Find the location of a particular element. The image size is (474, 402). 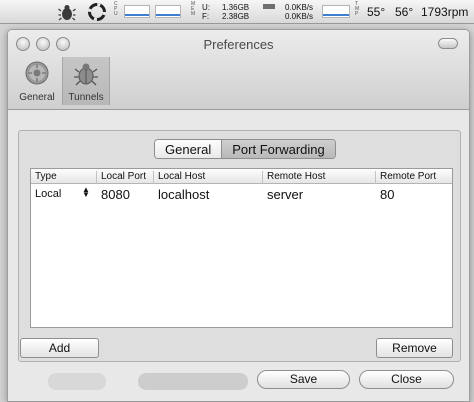

remove-button: Remove is located at coordinates (414, 348).